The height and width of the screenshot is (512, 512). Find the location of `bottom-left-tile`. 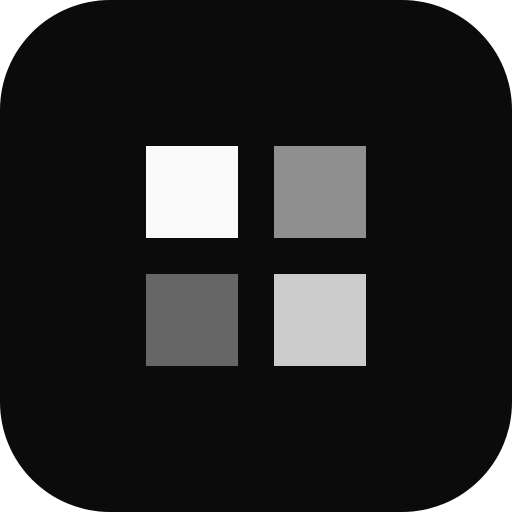

bottom-left-tile is located at coordinates (192, 320).